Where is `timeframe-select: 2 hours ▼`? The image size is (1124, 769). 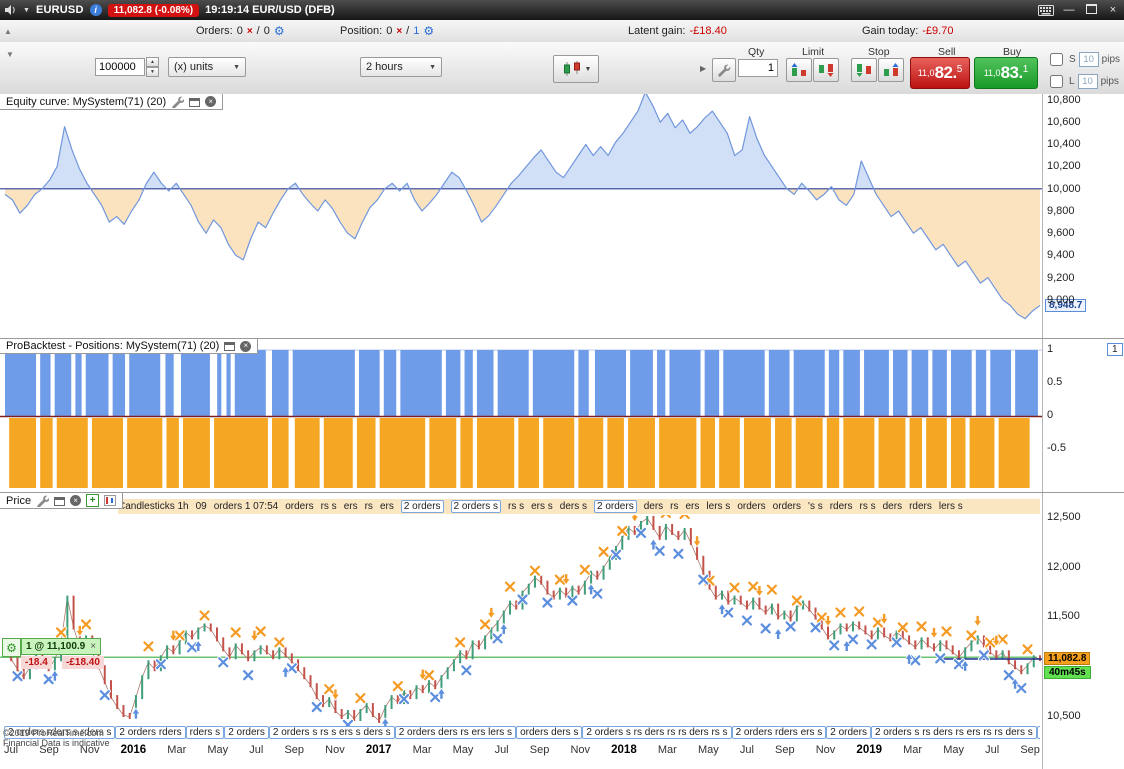
timeframe-select: 2 hours ▼ is located at coordinates (401, 67).